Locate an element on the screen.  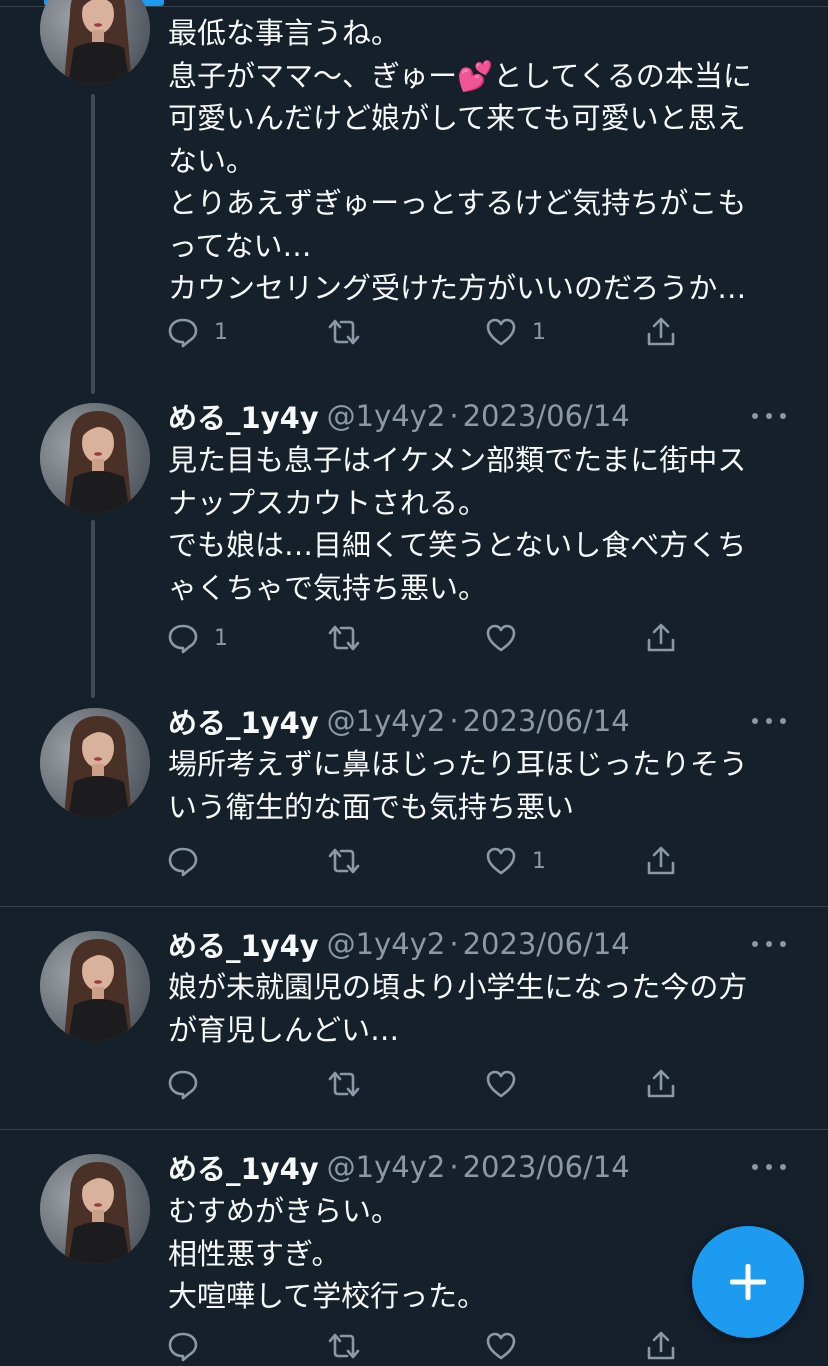
tweet-divider is located at coordinates (414, 1129).